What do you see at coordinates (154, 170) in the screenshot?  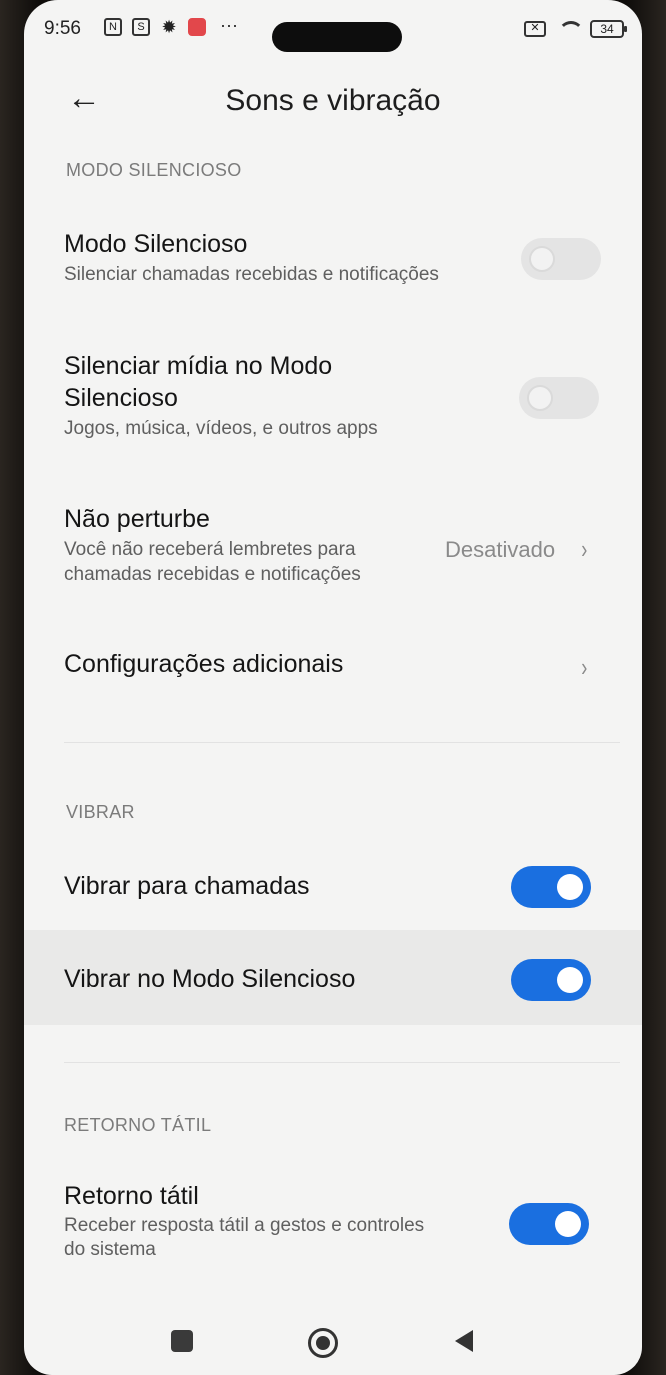 I see `section-silent-mode: MODO SILENCIOSO` at bounding box center [154, 170].